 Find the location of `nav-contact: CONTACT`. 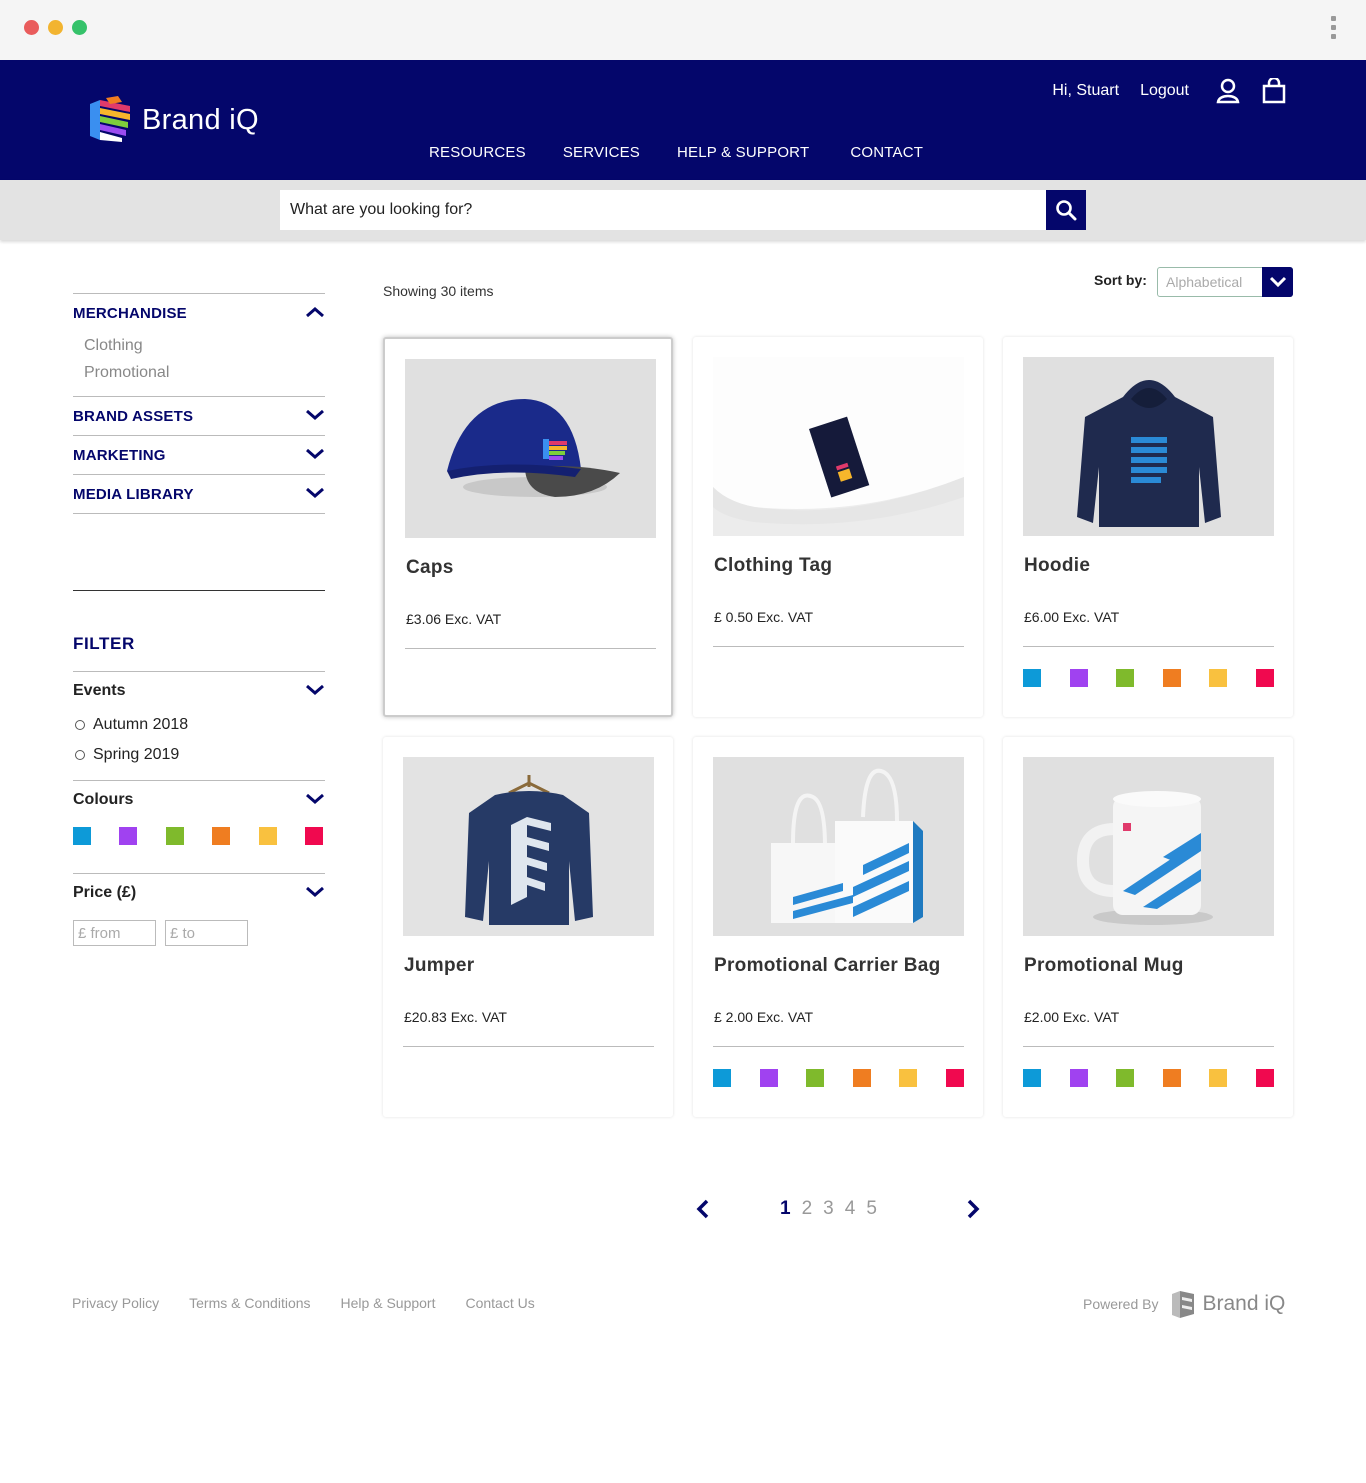

nav-contact: CONTACT is located at coordinates (886, 152).